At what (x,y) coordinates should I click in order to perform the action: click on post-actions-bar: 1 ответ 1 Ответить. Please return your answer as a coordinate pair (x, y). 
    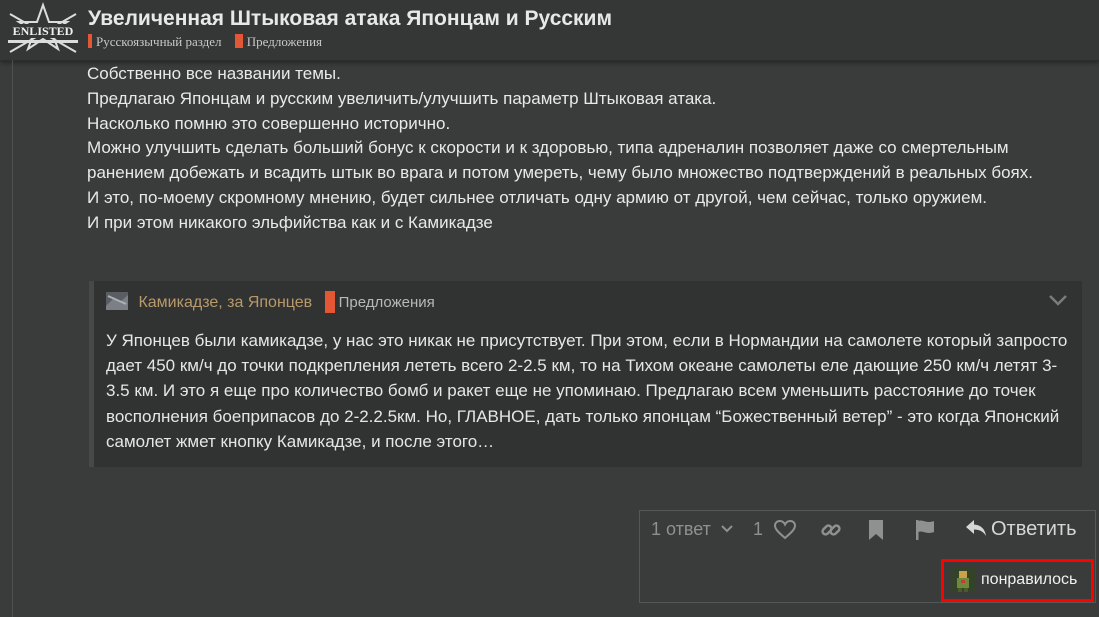
    Looking at the image, I should click on (867, 530).